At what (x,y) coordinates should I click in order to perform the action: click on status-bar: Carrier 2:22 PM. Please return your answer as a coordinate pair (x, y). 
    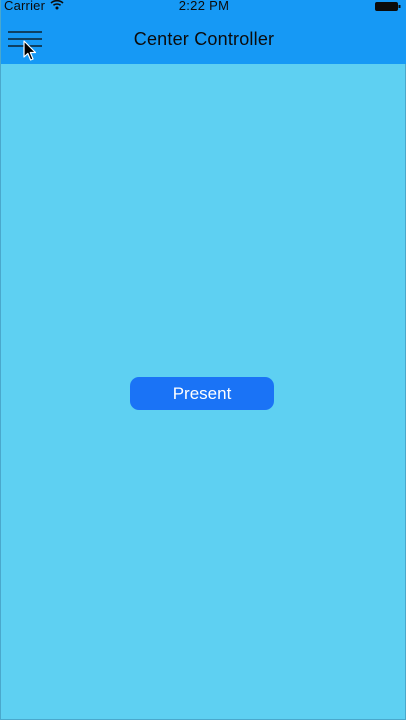
    Looking at the image, I should click on (203, 7).